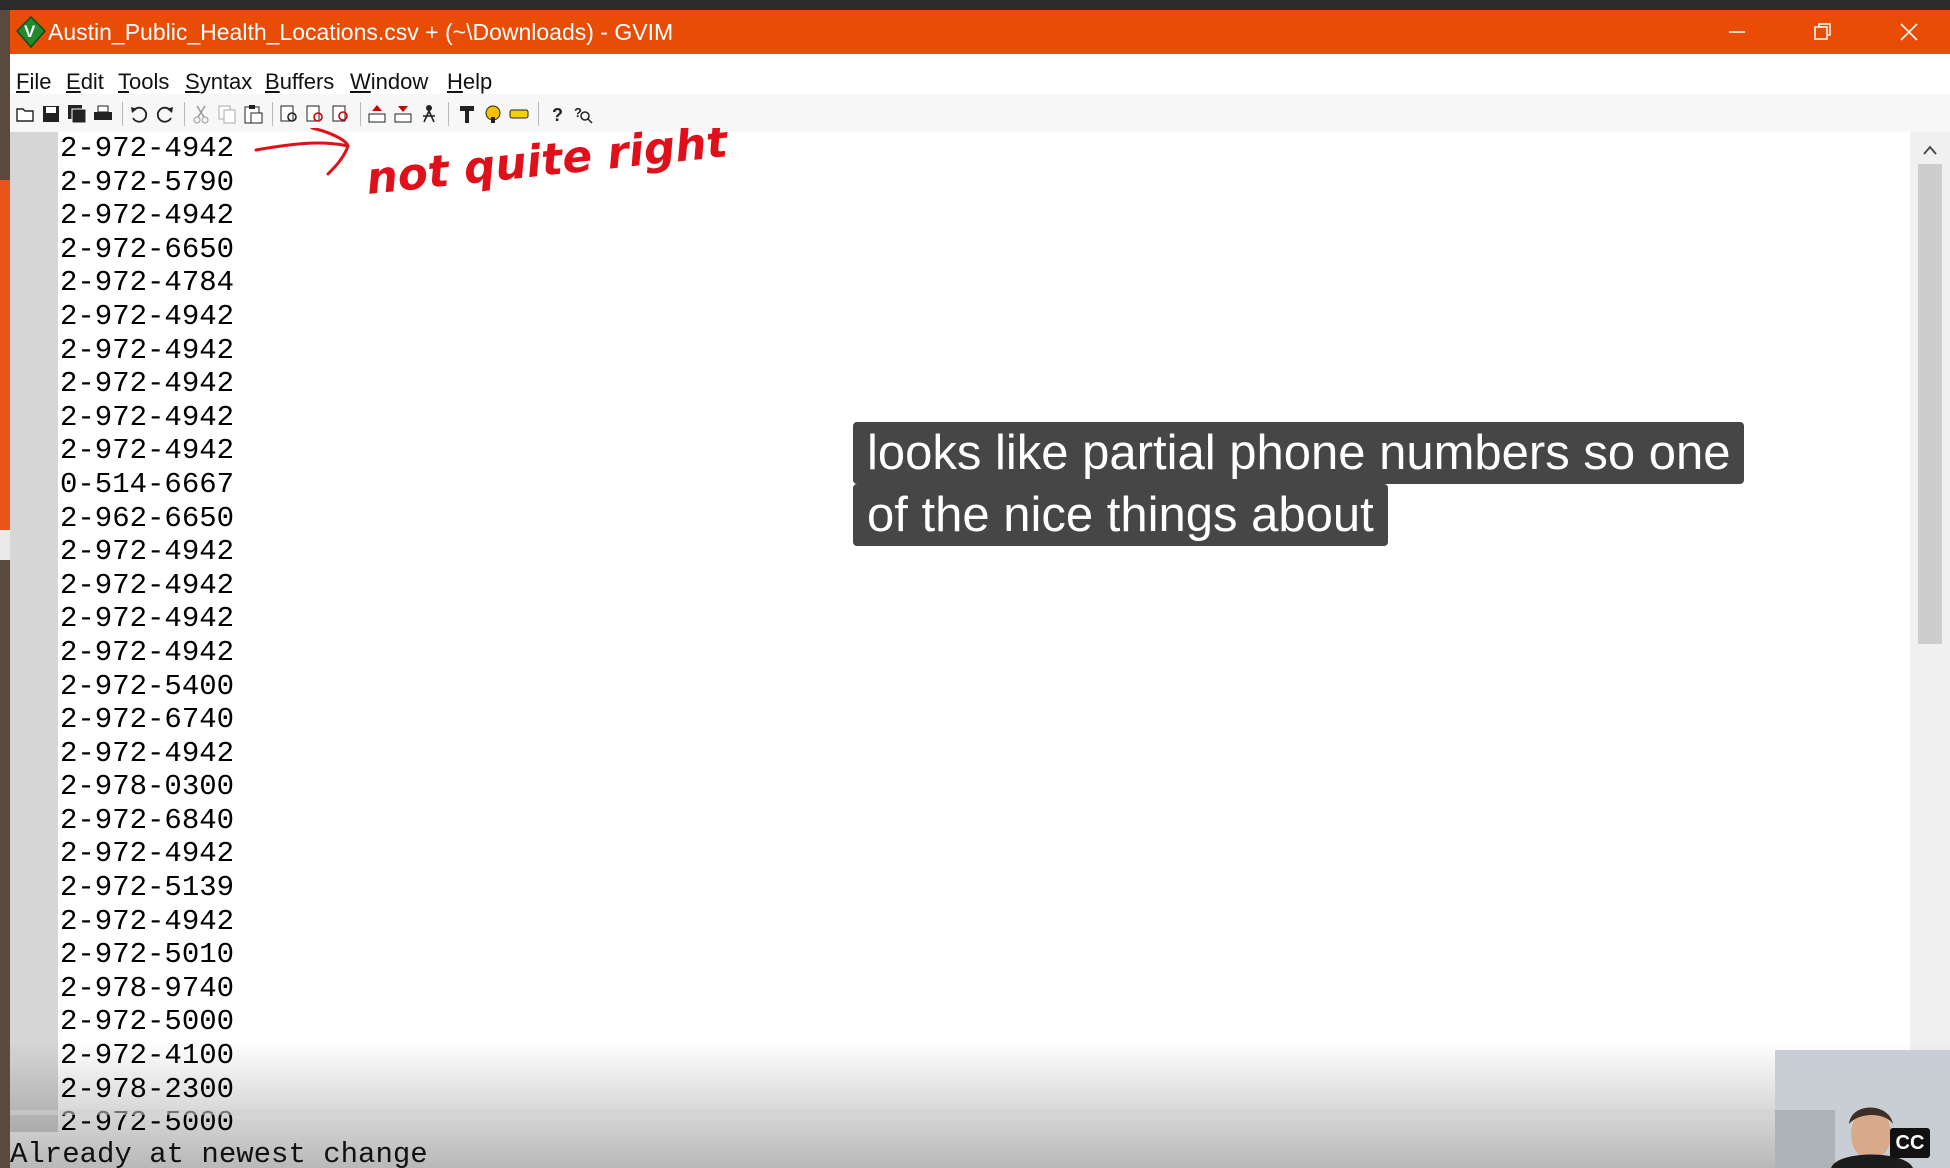 The image size is (1950, 1168). What do you see at coordinates (389, 82) in the screenshot?
I see `menu-window: Window` at bounding box center [389, 82].